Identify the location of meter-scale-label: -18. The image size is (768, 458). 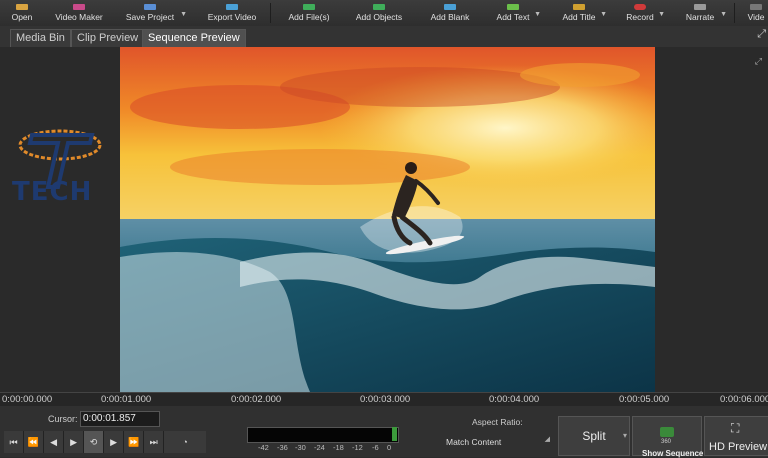
(338, 447).